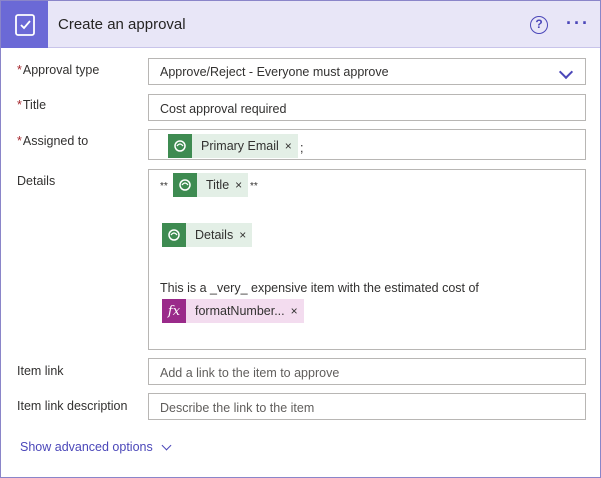 This screenshot has width=601, height=478. Describe the element at coordinates (367, 144) in the screenshot. I see `assigned-to-input: Primary Email × ;` at that location.